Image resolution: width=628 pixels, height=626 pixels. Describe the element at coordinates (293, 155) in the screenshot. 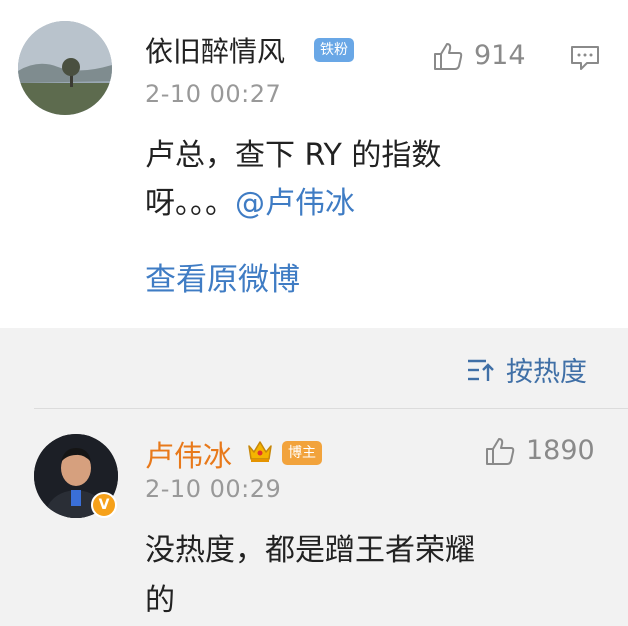

I see `post-text-line1: 卢总，查下 RY 的指数` at that location.